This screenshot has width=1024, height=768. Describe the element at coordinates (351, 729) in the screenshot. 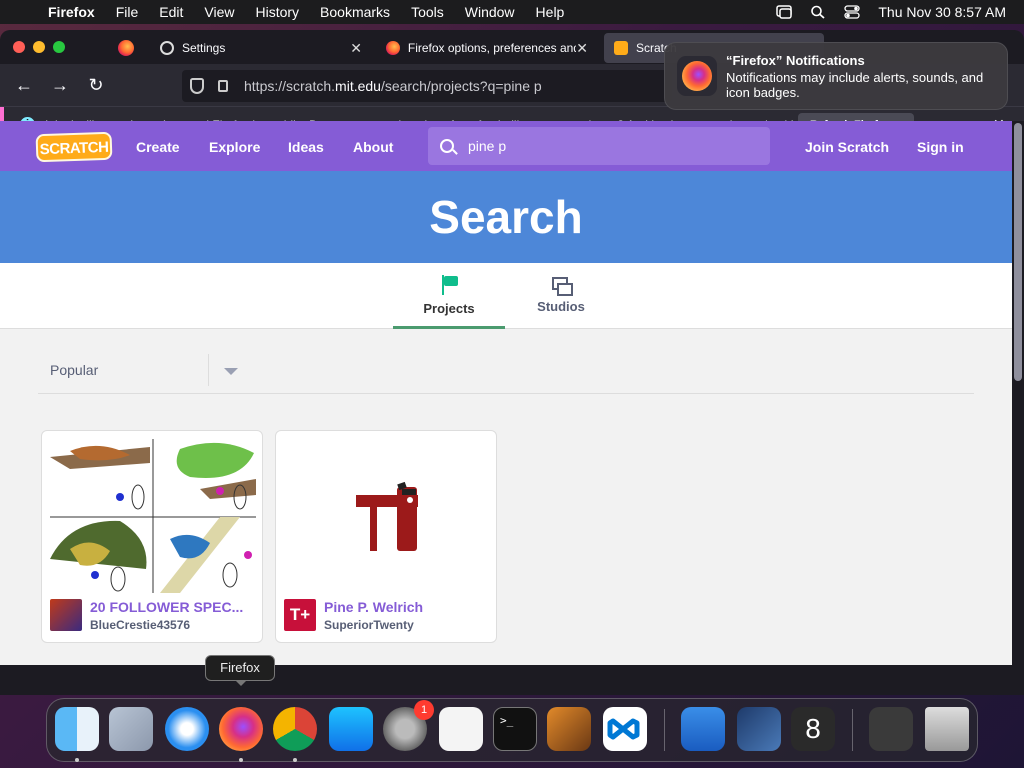

I see `app-store-icon` at that location.